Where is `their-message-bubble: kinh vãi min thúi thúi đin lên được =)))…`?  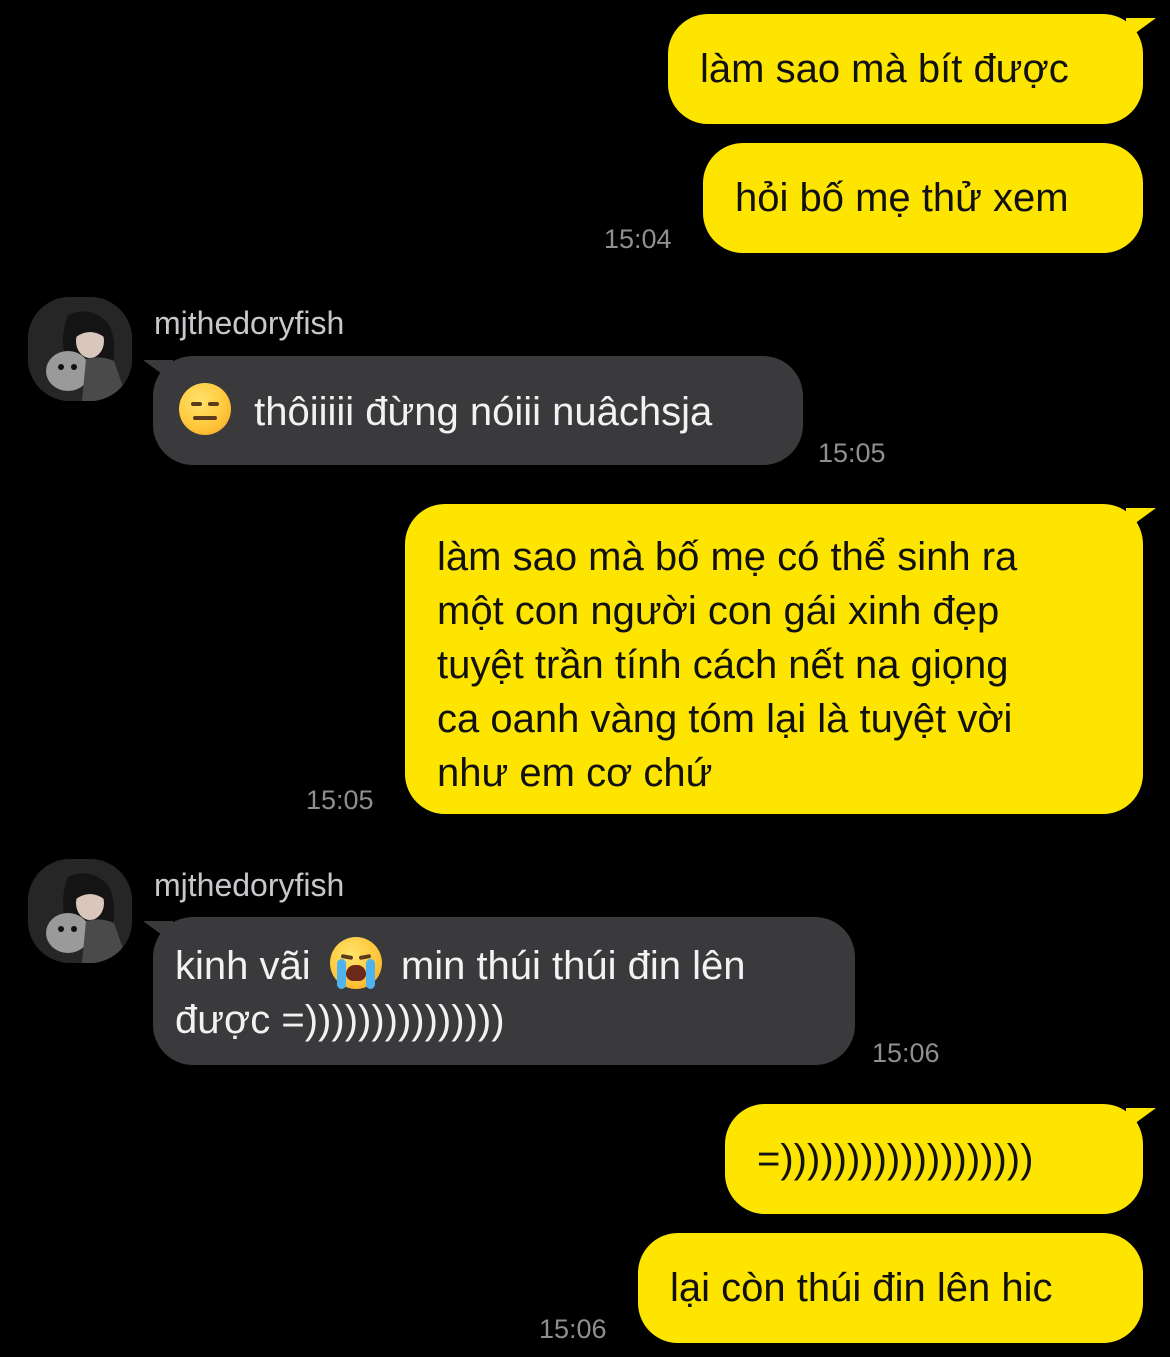
their-message-bubble: kinh vãi min thúi thúi đin lên được =)))… is located at coordinates (504, 991).